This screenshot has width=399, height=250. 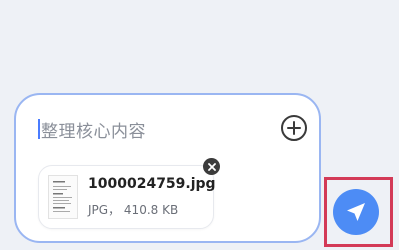 I want to click on add-attachment-button, so click(x=294, y=128).